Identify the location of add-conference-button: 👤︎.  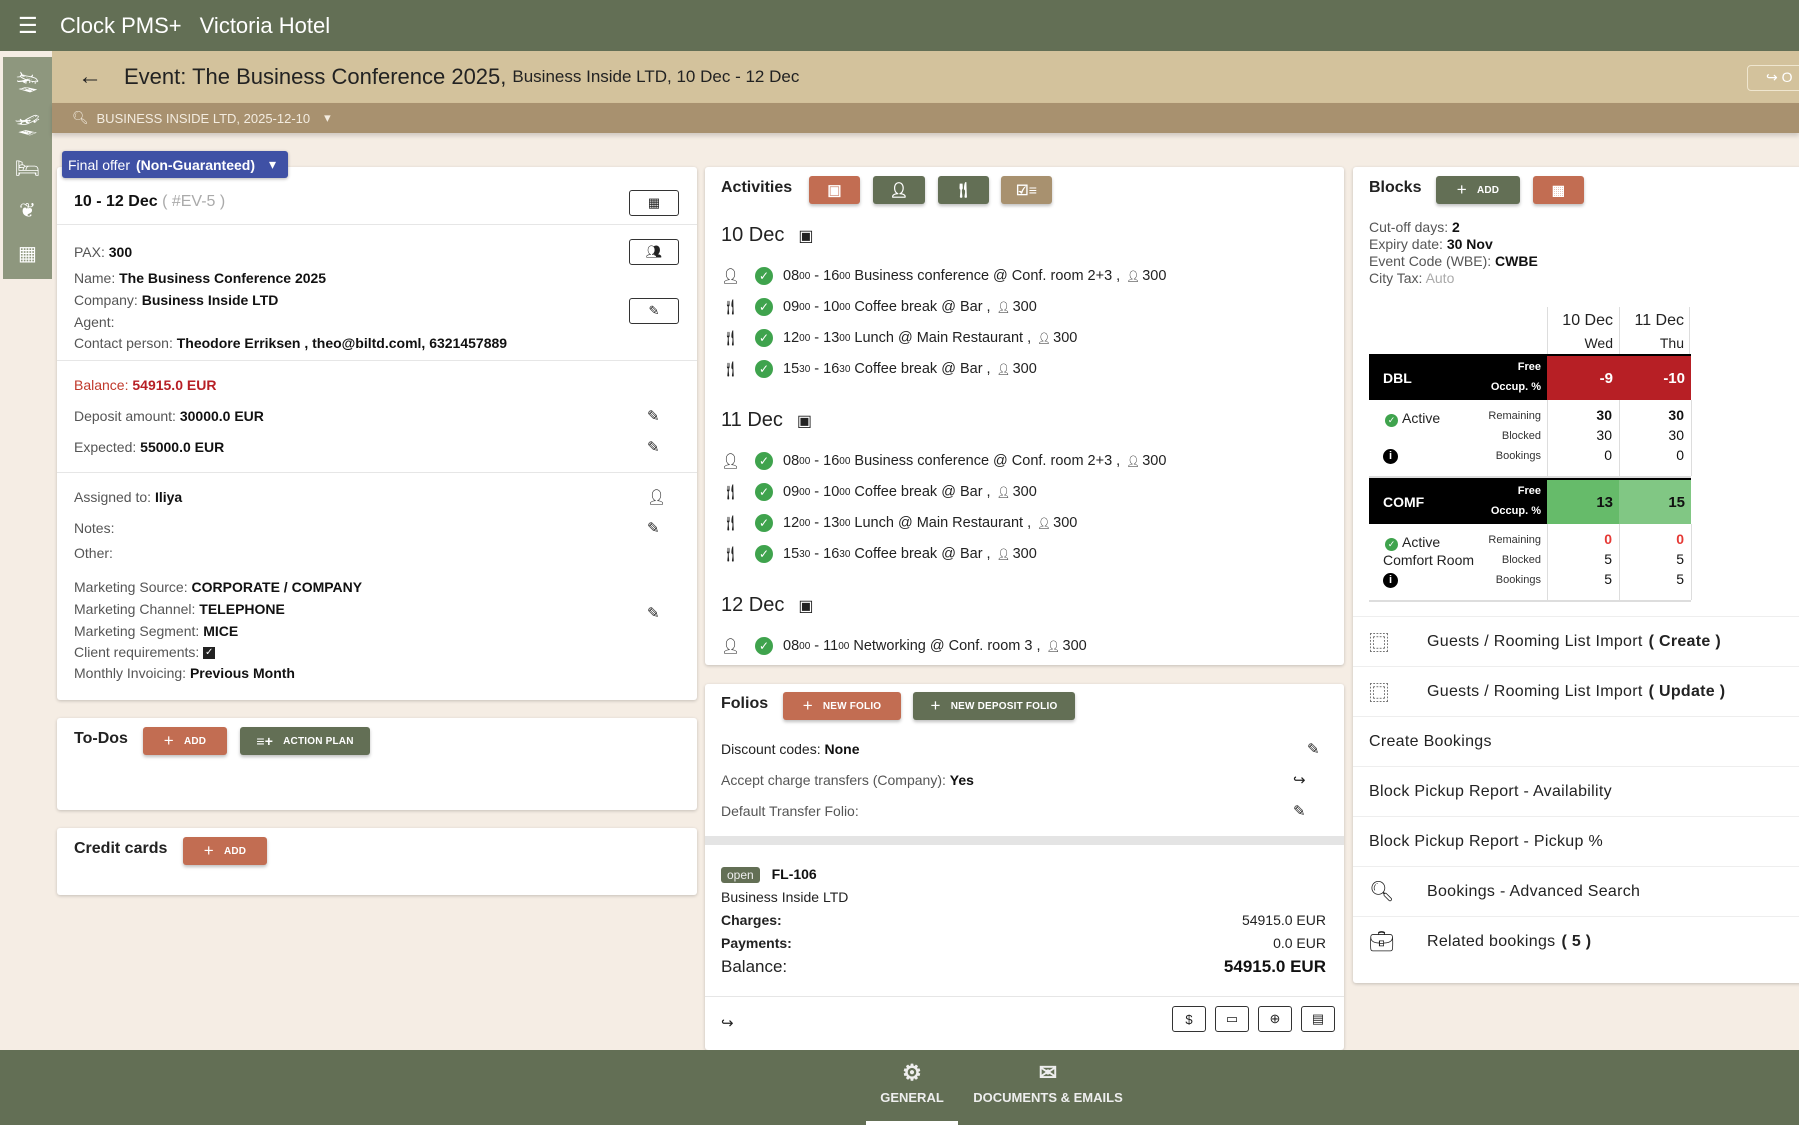
(899, 190).